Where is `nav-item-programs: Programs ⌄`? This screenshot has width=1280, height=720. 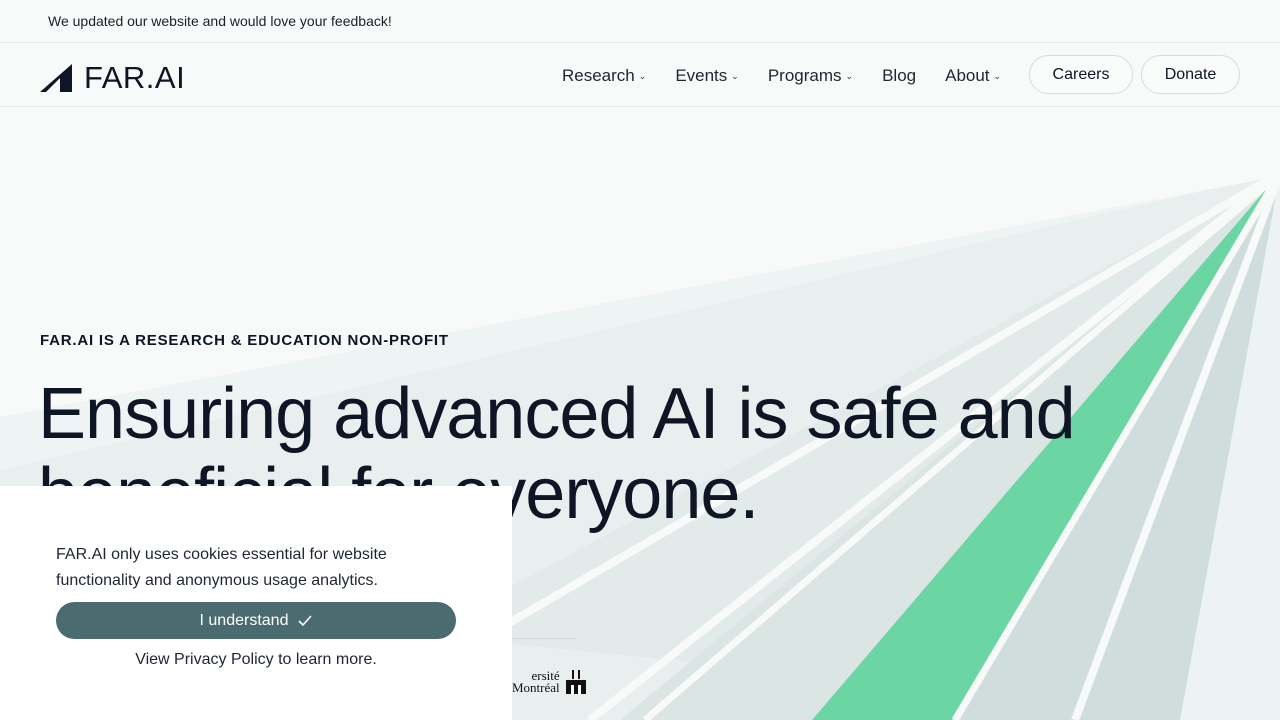 nav-item-programs: Programs ⌄ is located at coordinates (810, 76).